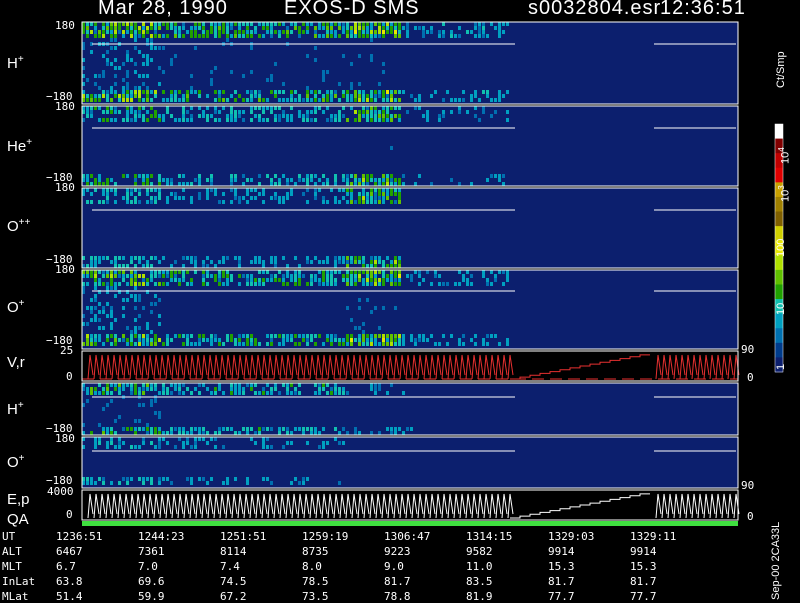 The height and width of the screenshot is (603, 800). I want to click on ephem-cell: 67.2, so click(233, 596).